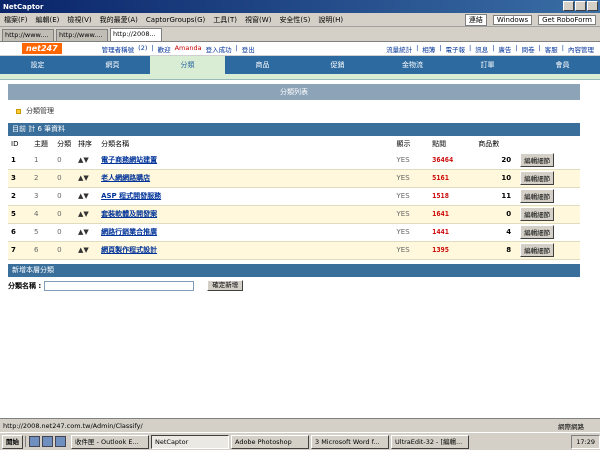 The height and width of the screenshot is (450, 600). Describe the element at coordinates (23, 6) in the screenshot. I see `window-title: NetCaptor` at that location.